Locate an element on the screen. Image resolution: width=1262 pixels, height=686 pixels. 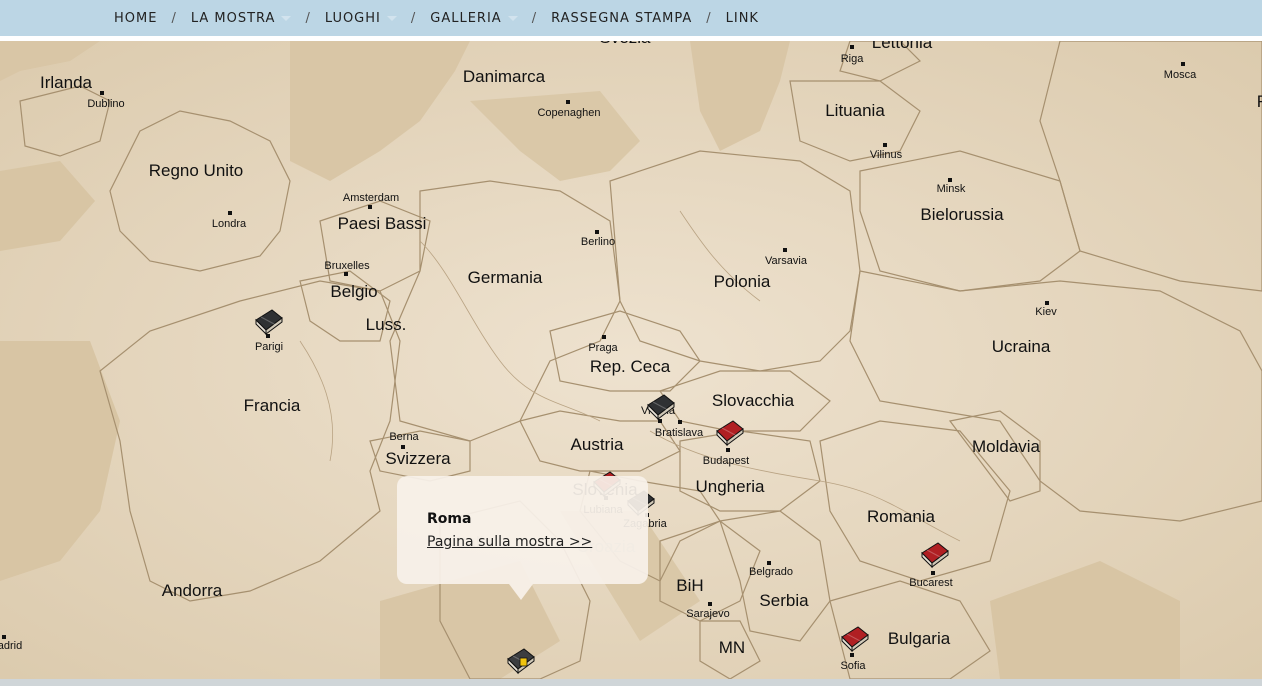
nav-item-la-mostra: LA MOSTRA is located at coordinates (233, 18).